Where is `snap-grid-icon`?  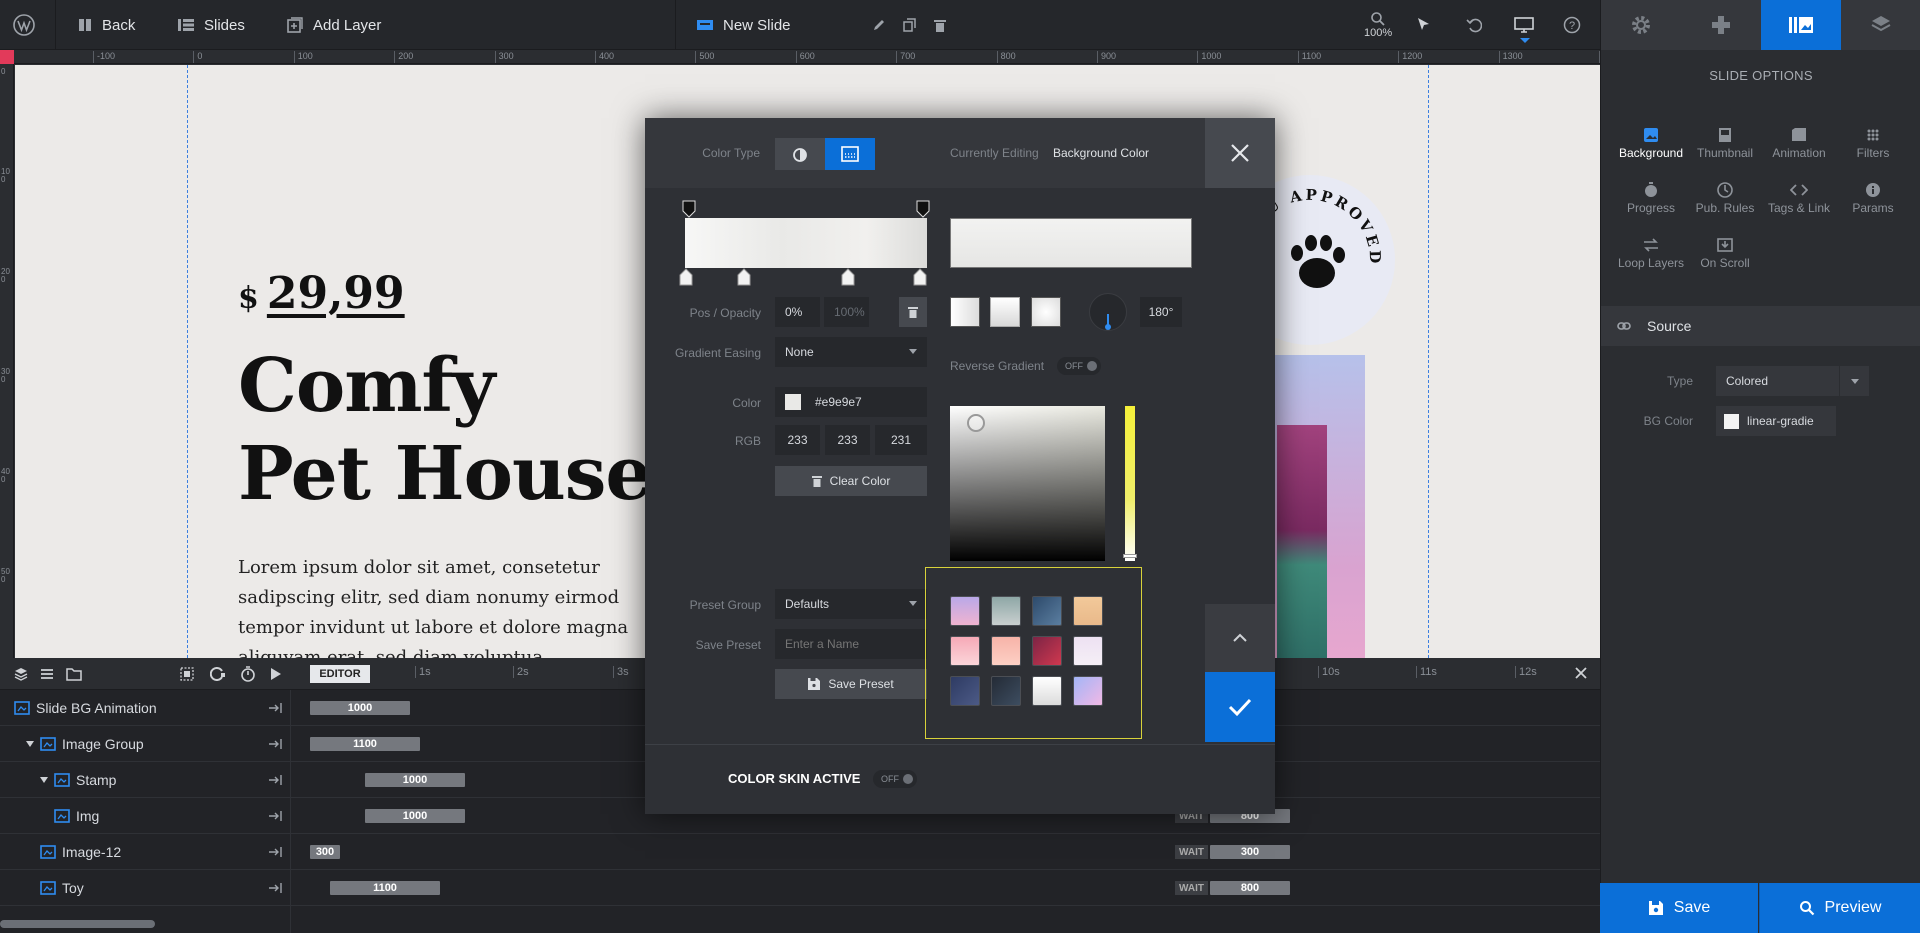 snap-grid-icon is located at coordinates (187, 674).